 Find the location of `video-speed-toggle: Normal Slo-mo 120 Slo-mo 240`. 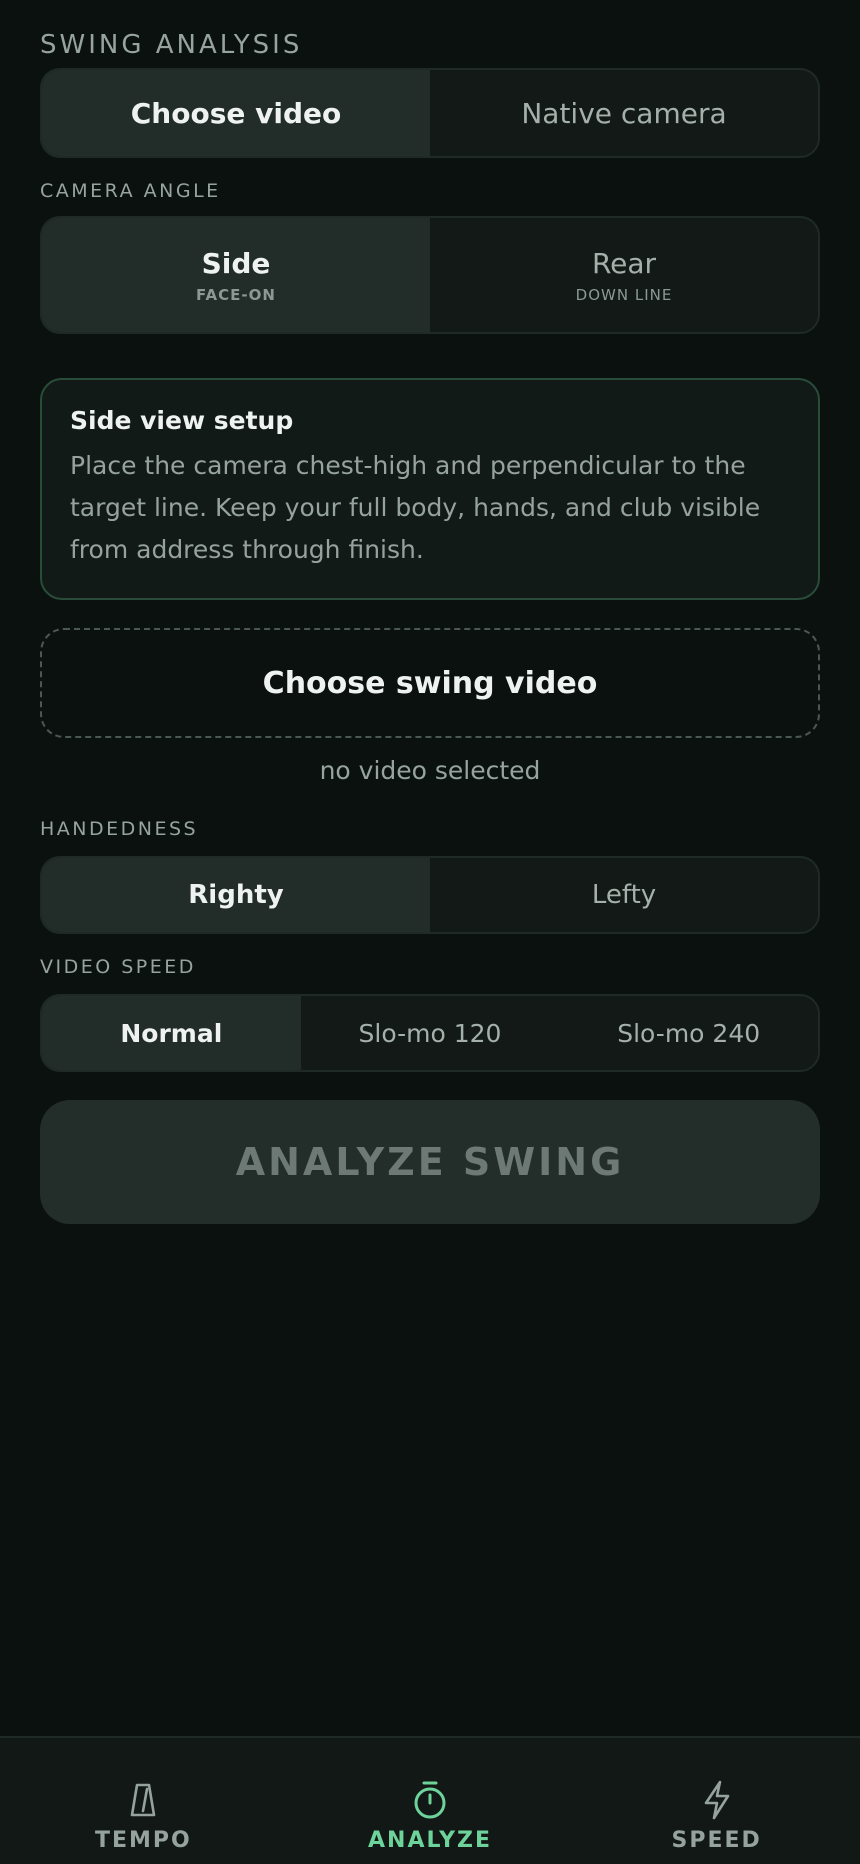

video-speed-toggle: Normal Slo-mo 120 Slo-mo 240 is located at coordinates (430, 1033).